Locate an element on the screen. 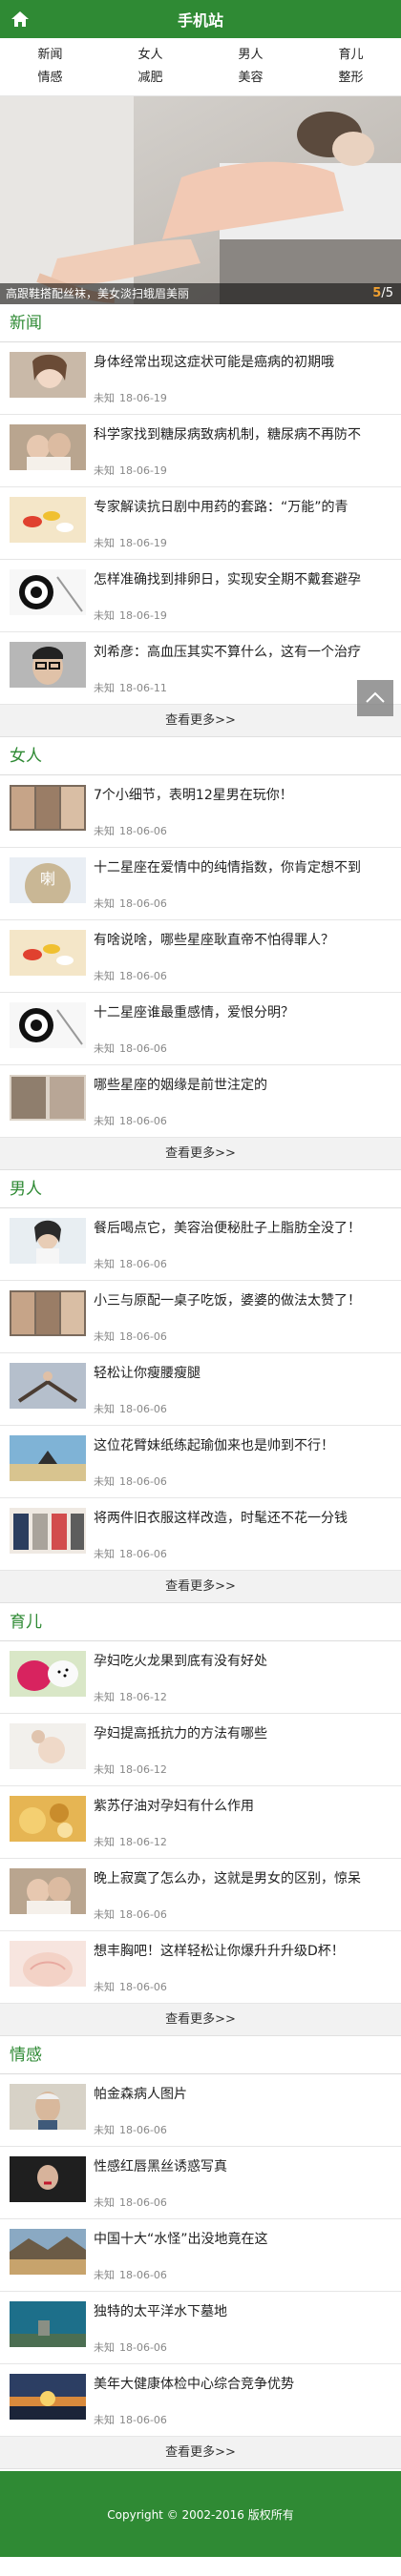 The height and width of the screenshot is (2576, 401). list-item: 哪些星座的姻缘是前世注定的 未知 18-06-06 is located at coordinates (200, 1101).